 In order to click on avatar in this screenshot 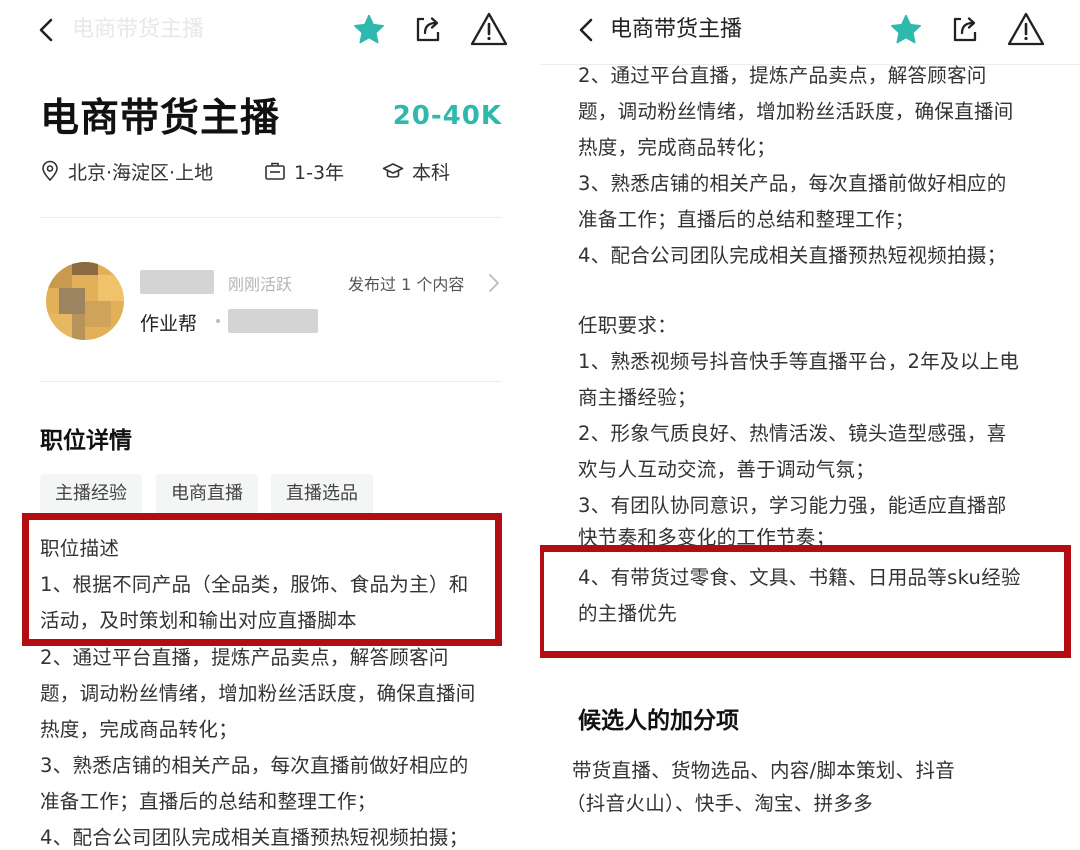, I will do `click(85, 301)`.